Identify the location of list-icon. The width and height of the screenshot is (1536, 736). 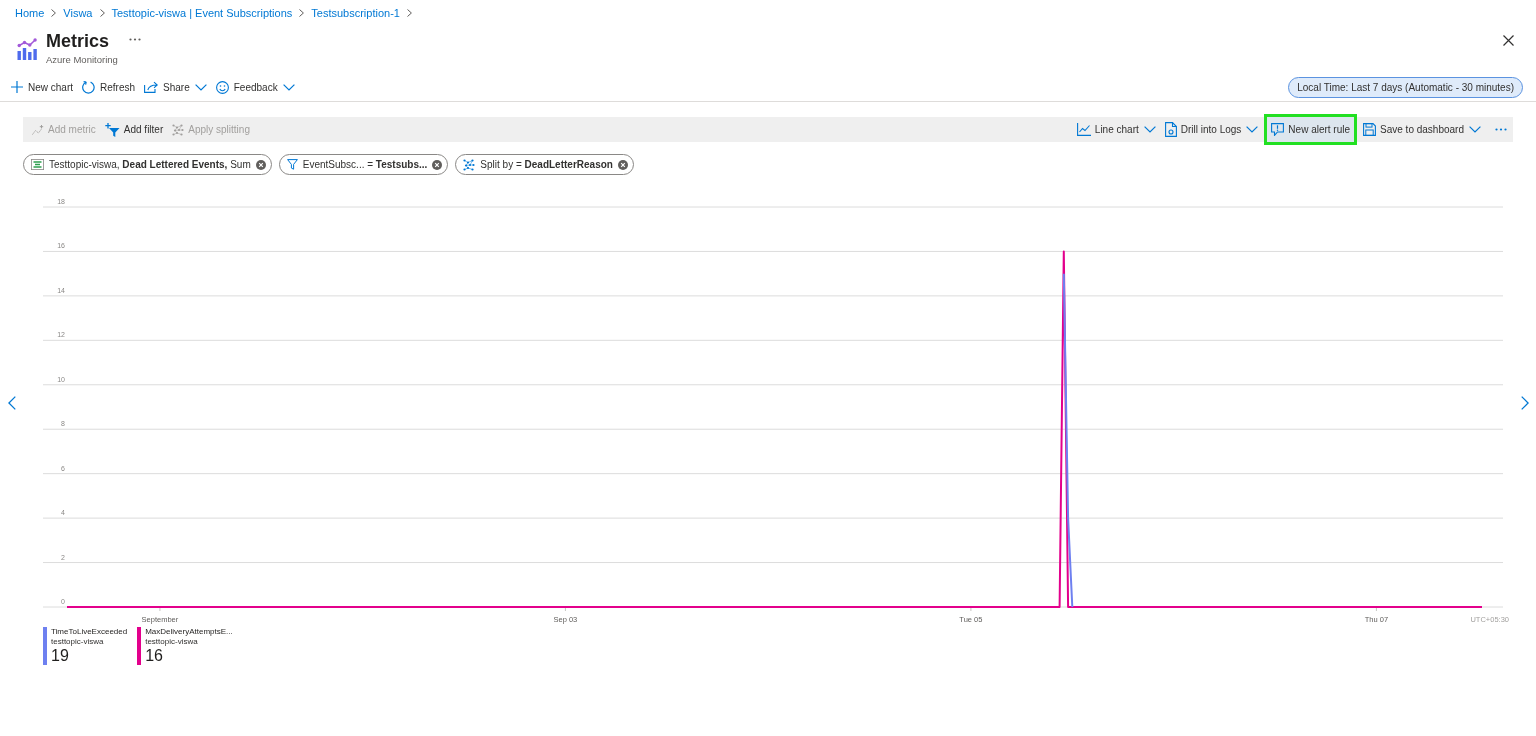
(37, 164).